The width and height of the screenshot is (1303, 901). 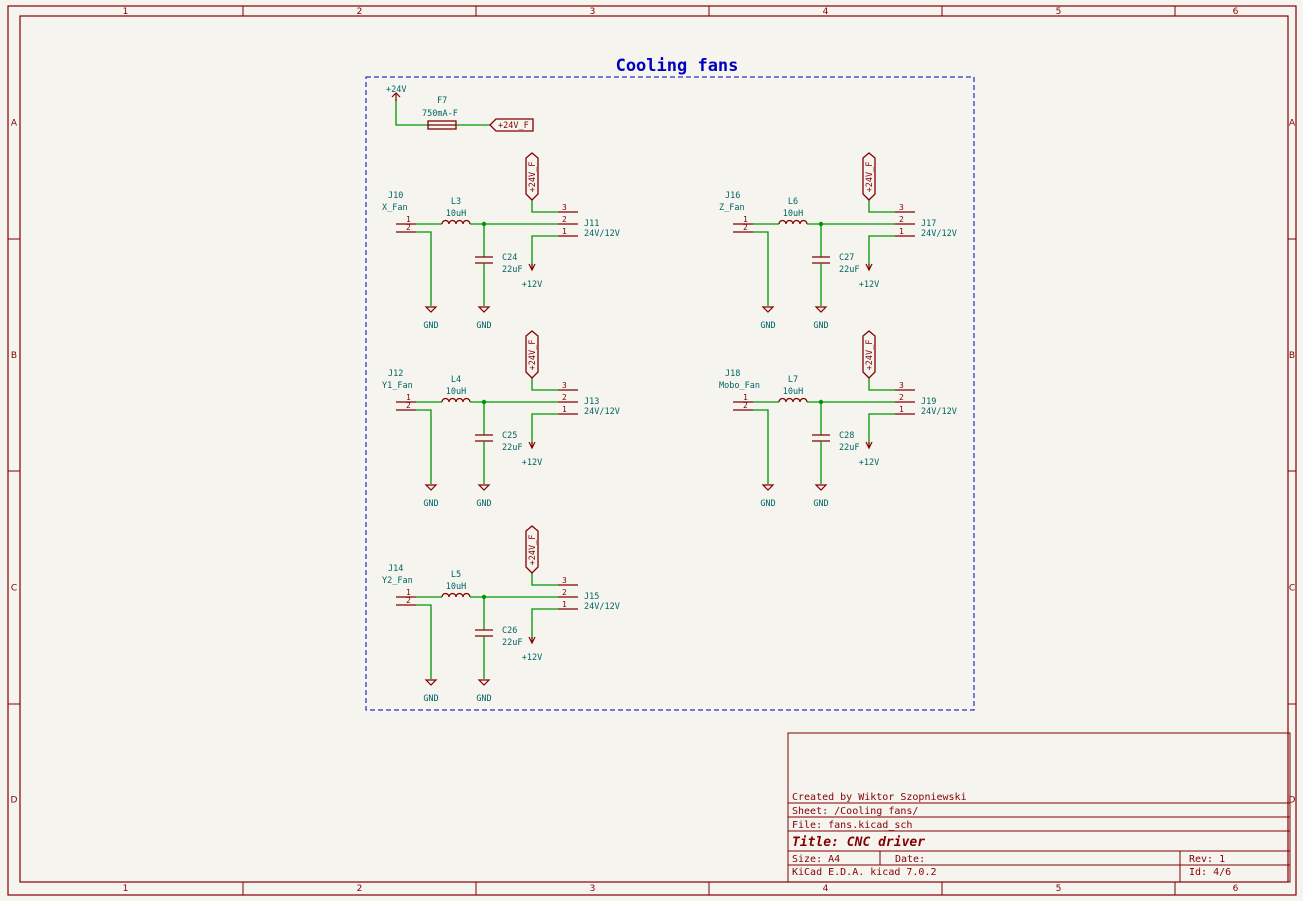 I want to click on inductor-ref: L3, so click(x=456, y=202).